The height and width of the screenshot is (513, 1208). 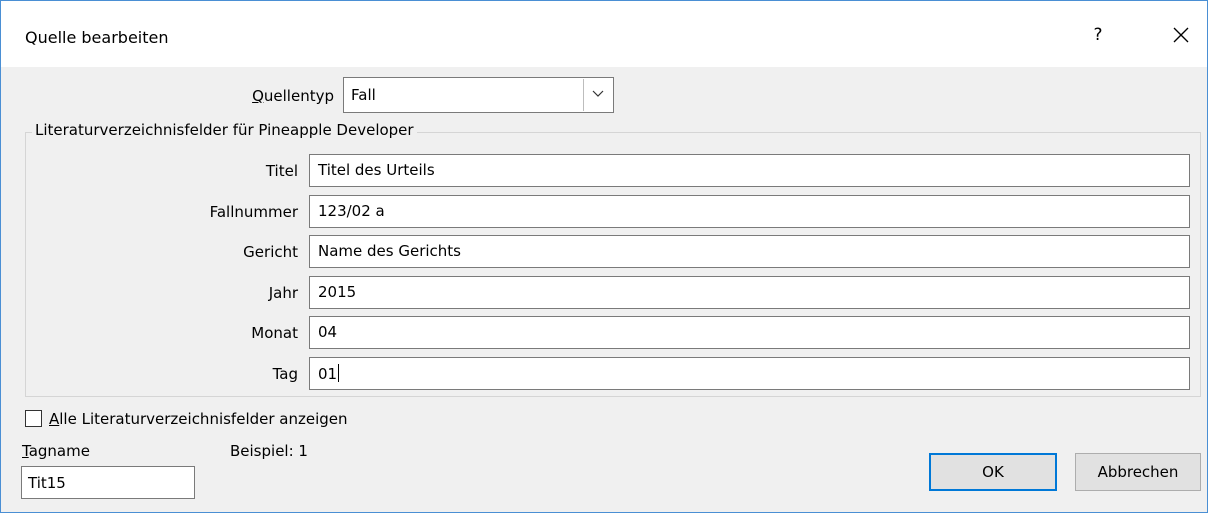 I want to click on cancel-button: Abbrechen, so click(x=1138, y=472).